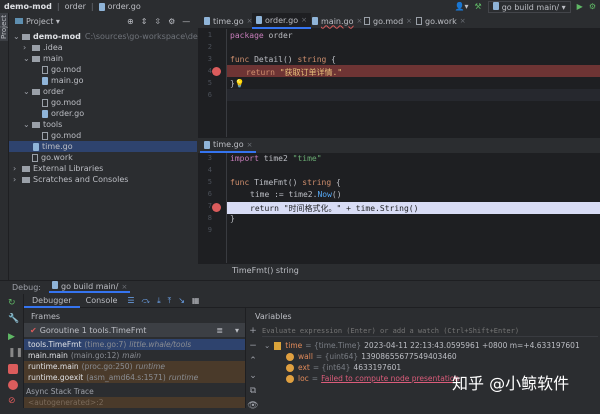  I want to click on chevron-down-icon: ▾, so click(237, 330).